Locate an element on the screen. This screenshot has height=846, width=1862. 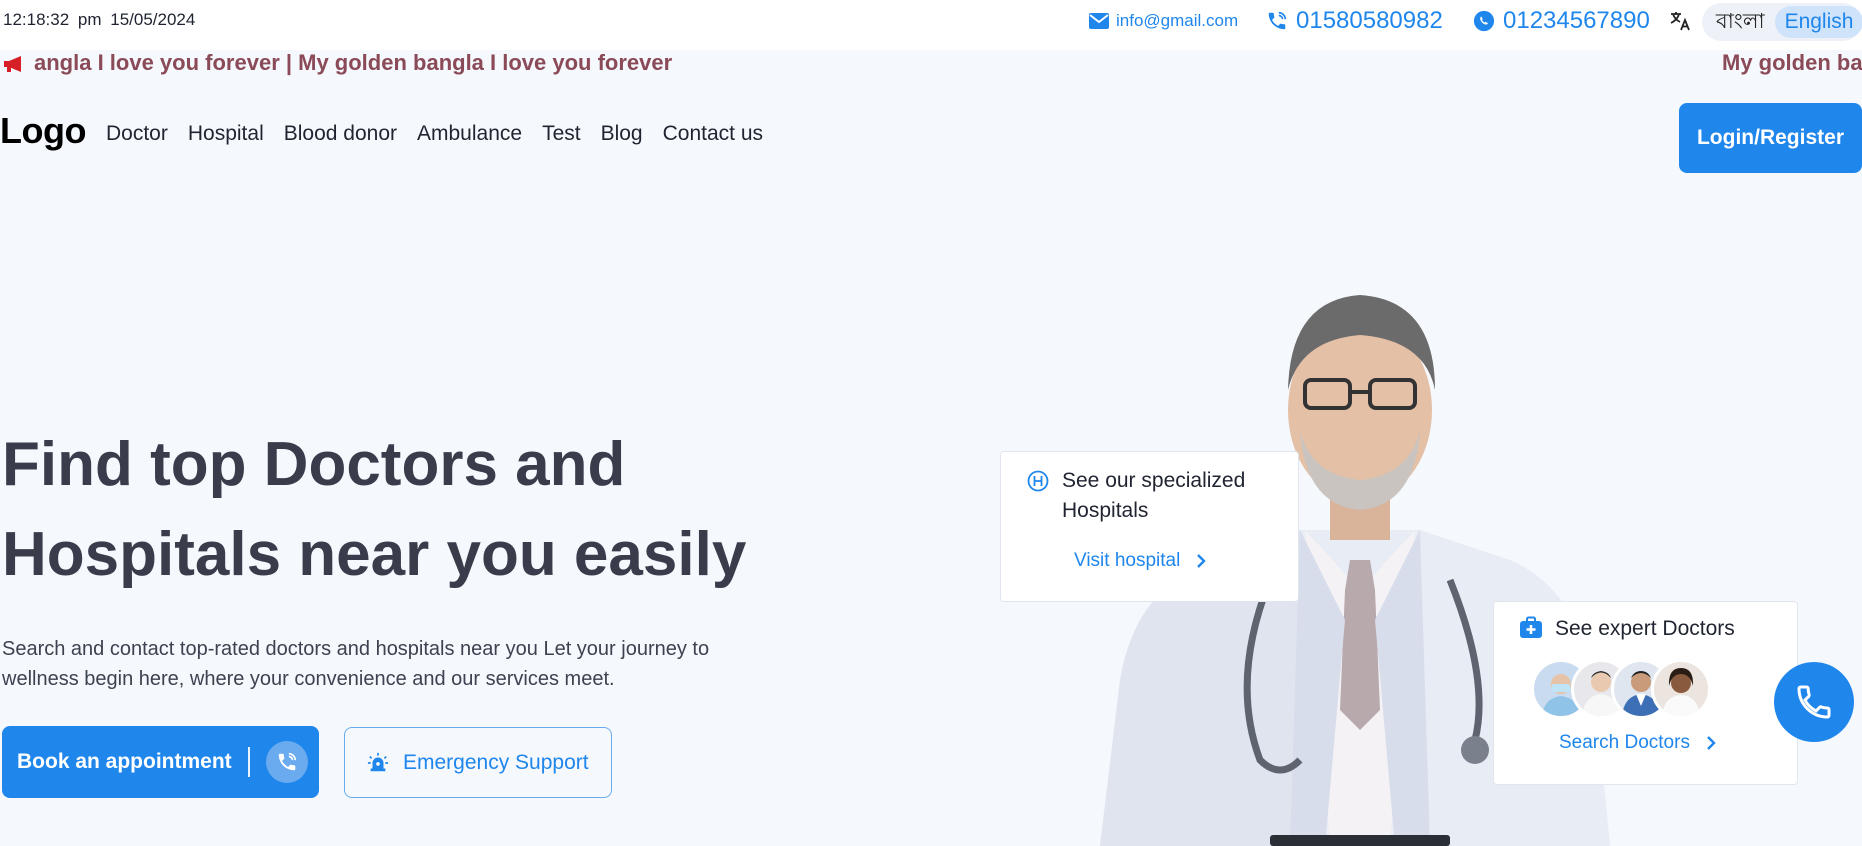
current-time: 12:18:32 pm is located at coordinates (52, 19).